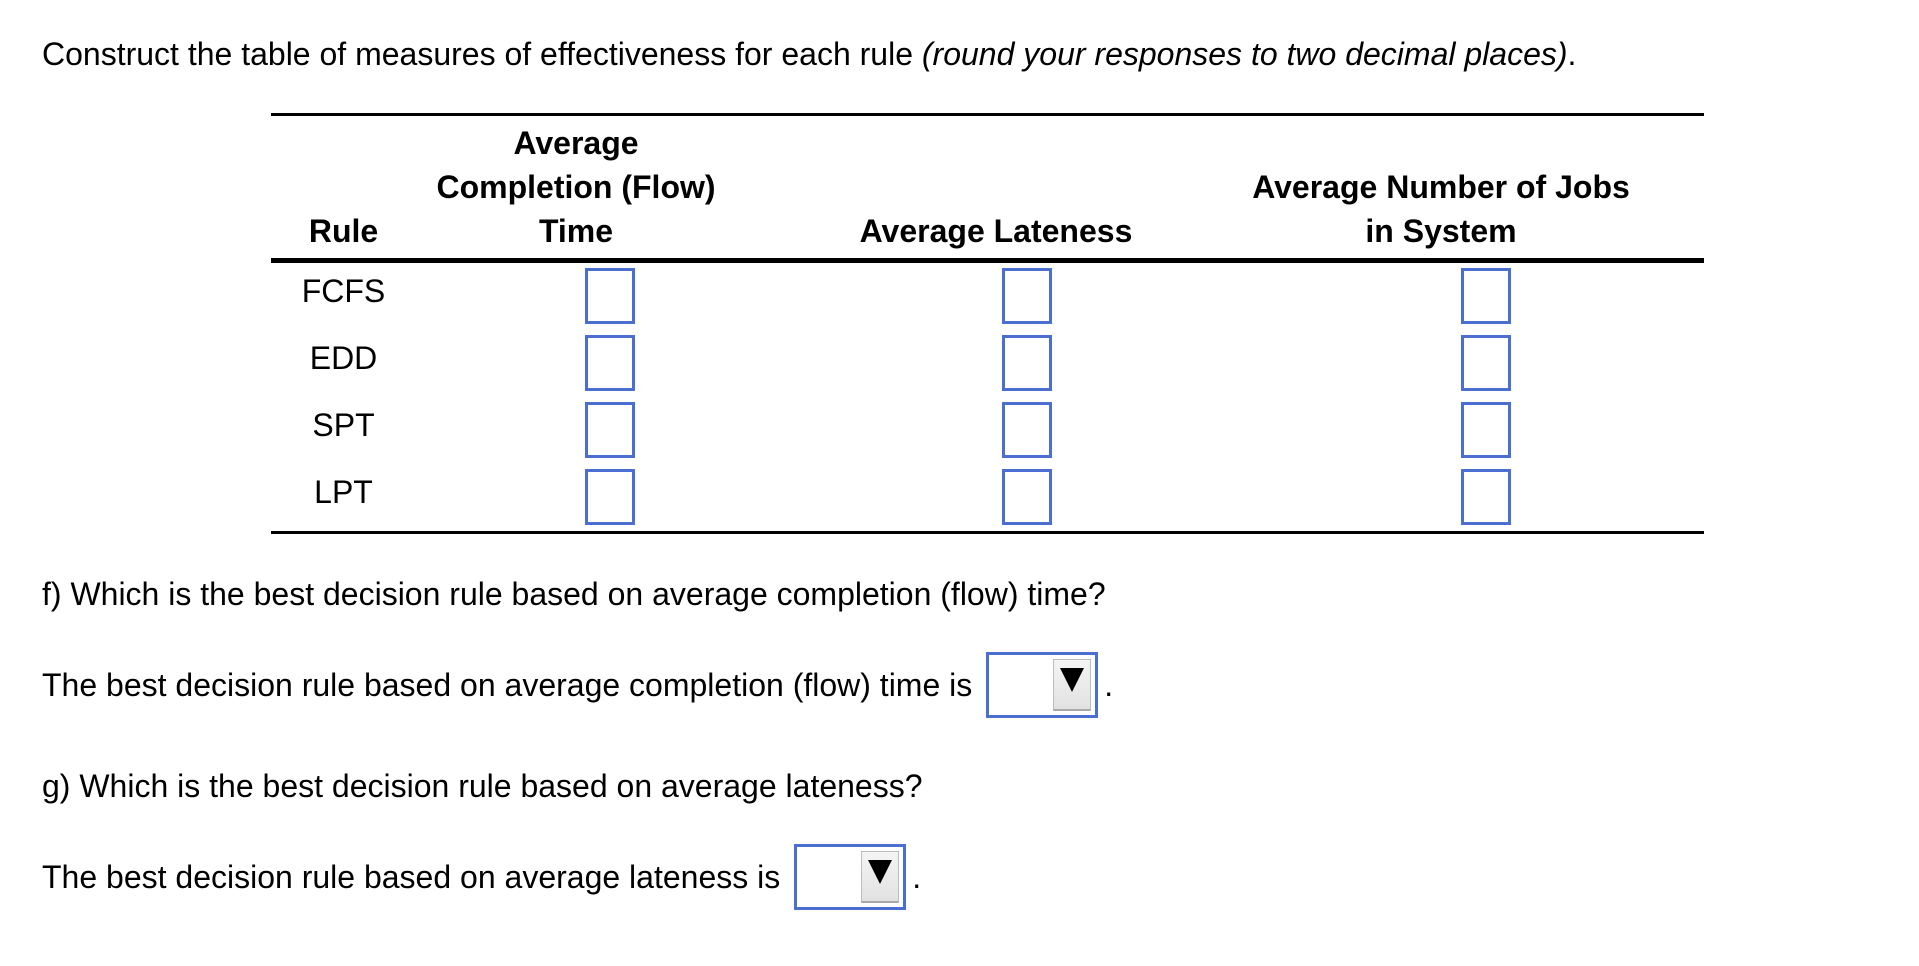  Describe the element at coordinates (1027, 497) in the screenshot. I see `lpt-lateness-input` at that location.